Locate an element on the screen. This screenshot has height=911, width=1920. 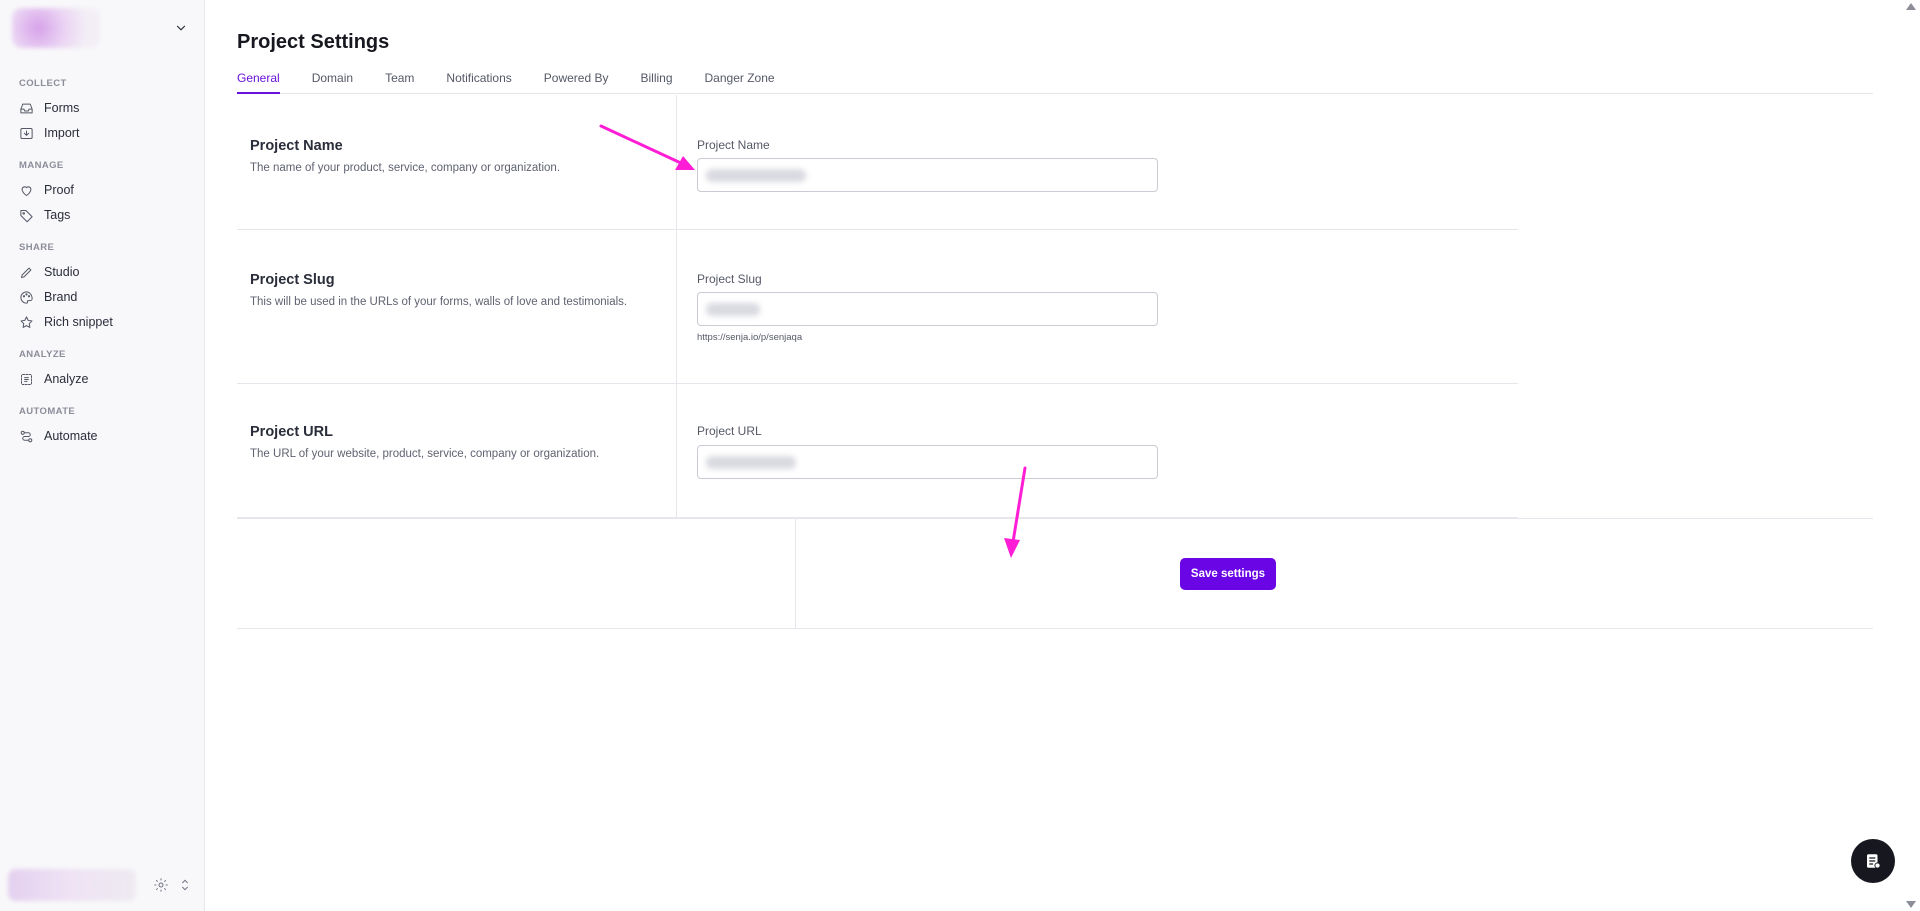
sidebar-item-label: Studio is located at coordinates (62, 272).